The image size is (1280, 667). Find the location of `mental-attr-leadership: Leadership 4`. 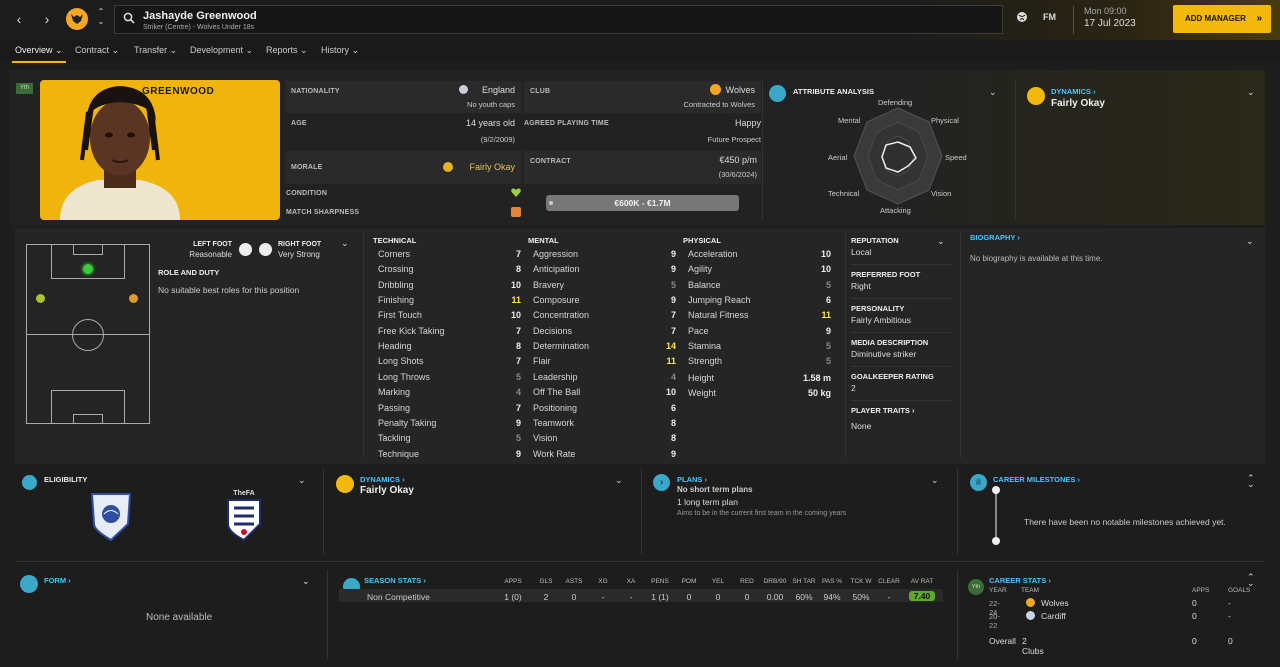

mental-attr-leadership: Leadership 4 is located at coordinates (602, 377).